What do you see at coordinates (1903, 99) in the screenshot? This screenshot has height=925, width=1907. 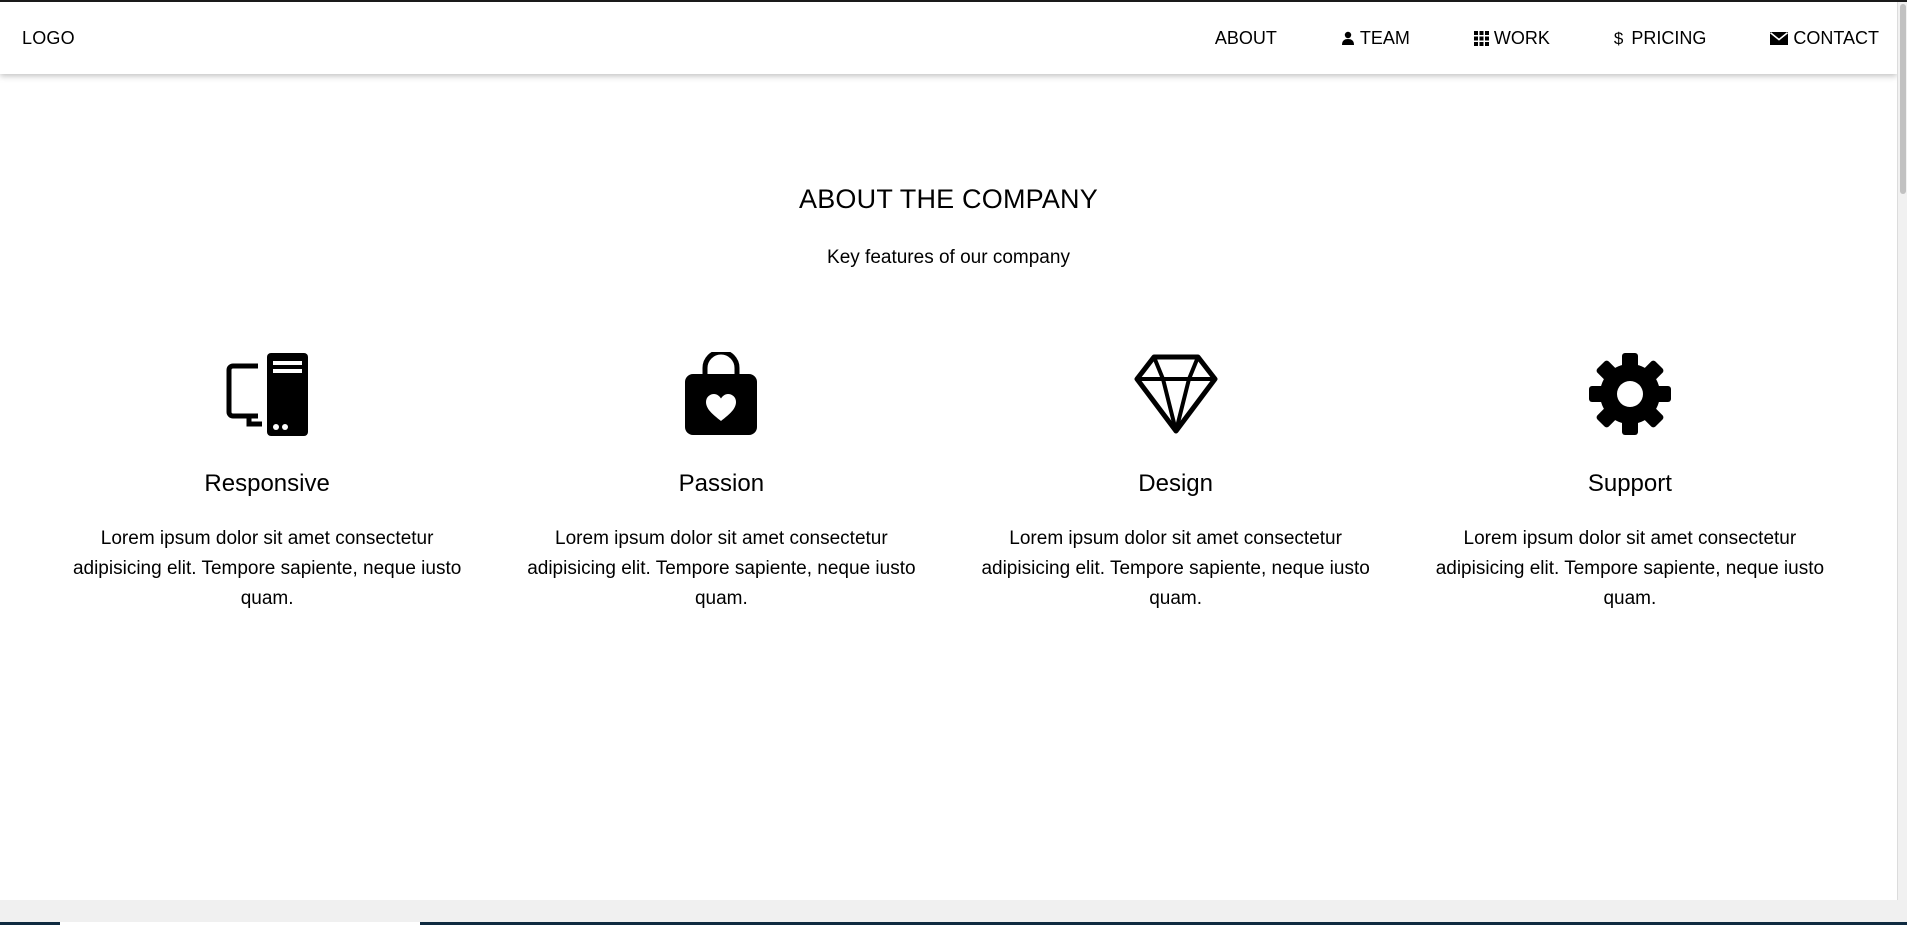 I see `scrollbar-thumb` at bounding box center [1903, 99].